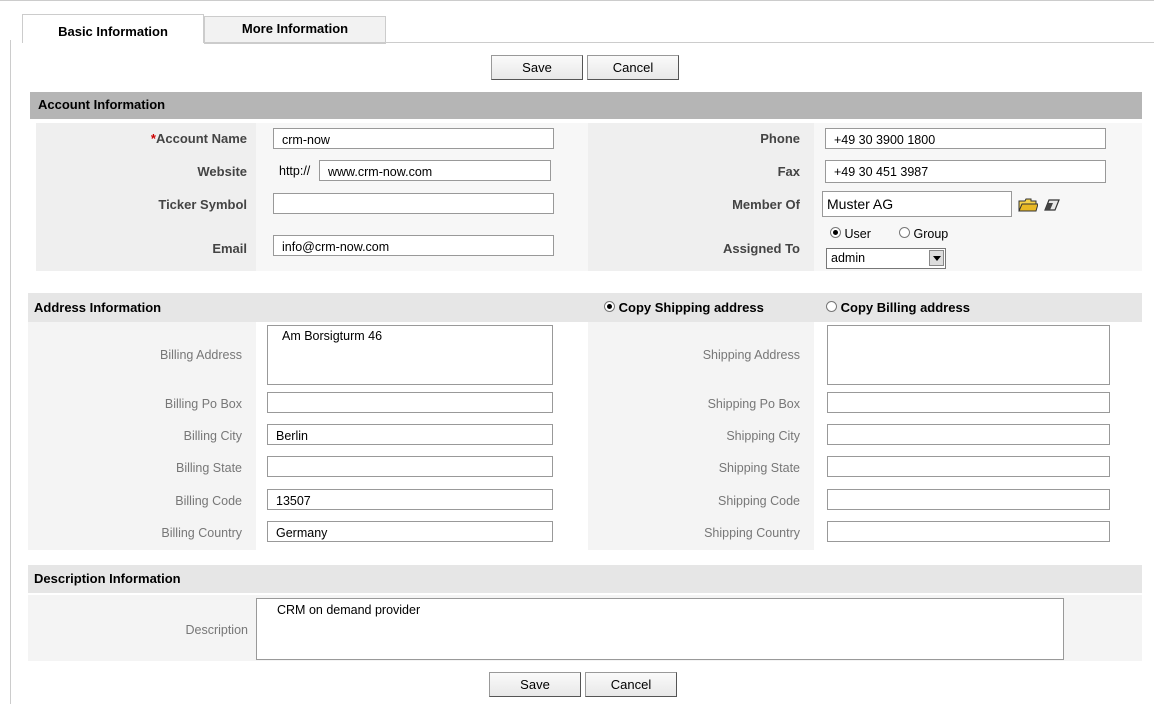  What do you see at coordinates (201, 355) in the screenshot?
I see `billing-address-label: Billing Address` at bounding box center [201, 355].